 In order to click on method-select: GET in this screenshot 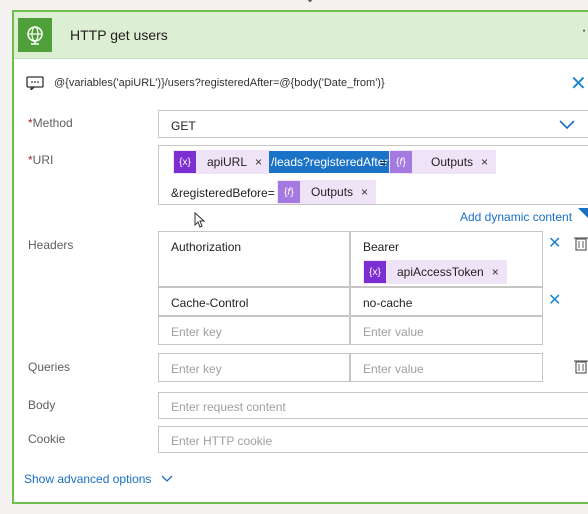, I will do `click(373, 124)`.